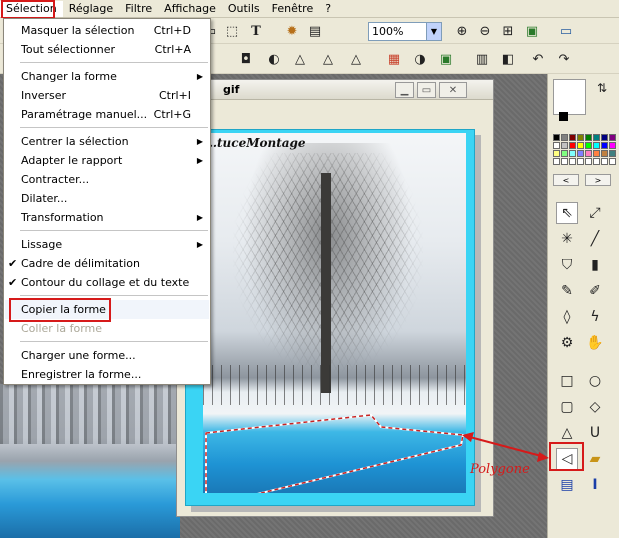  I want to click on triangle-icon-2: △, so click(328, 59).